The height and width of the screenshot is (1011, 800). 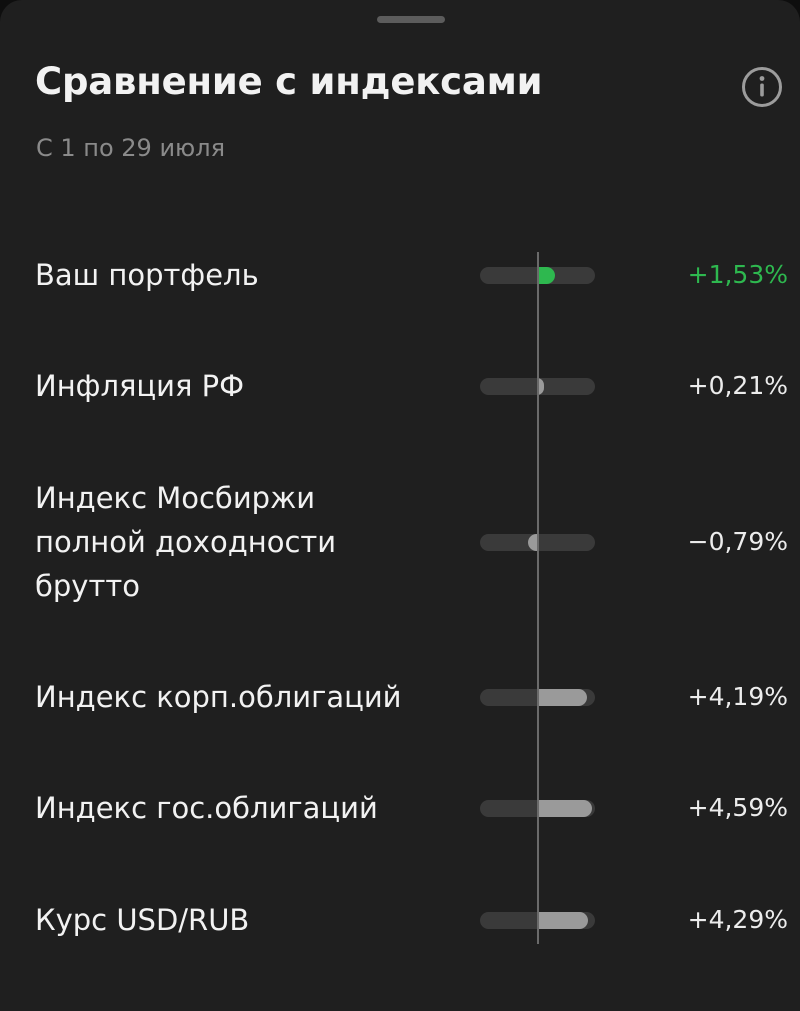 What do you see at coordinates (142, 920) in the screenshot?
I see `row-label: Курс USD/RUB` at bounding box center [142, 920].